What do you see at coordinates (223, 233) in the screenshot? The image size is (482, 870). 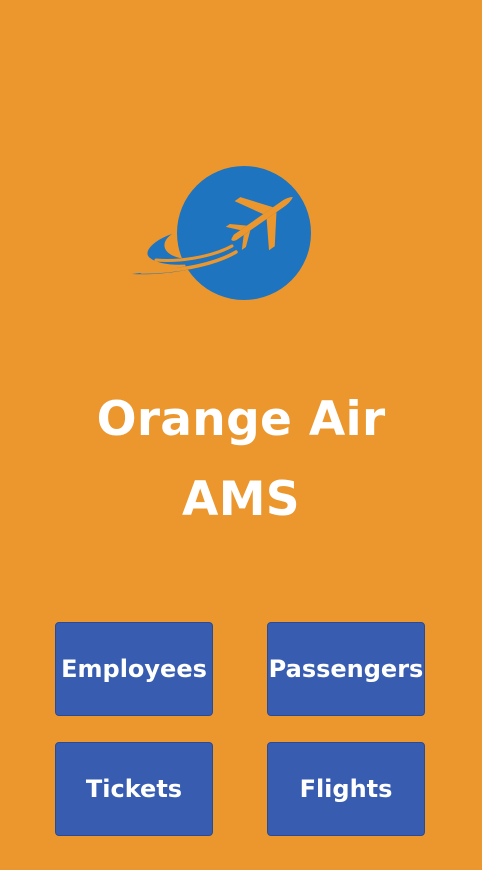 I see `airplane-logo-icon` at bounding box center [223, 233].